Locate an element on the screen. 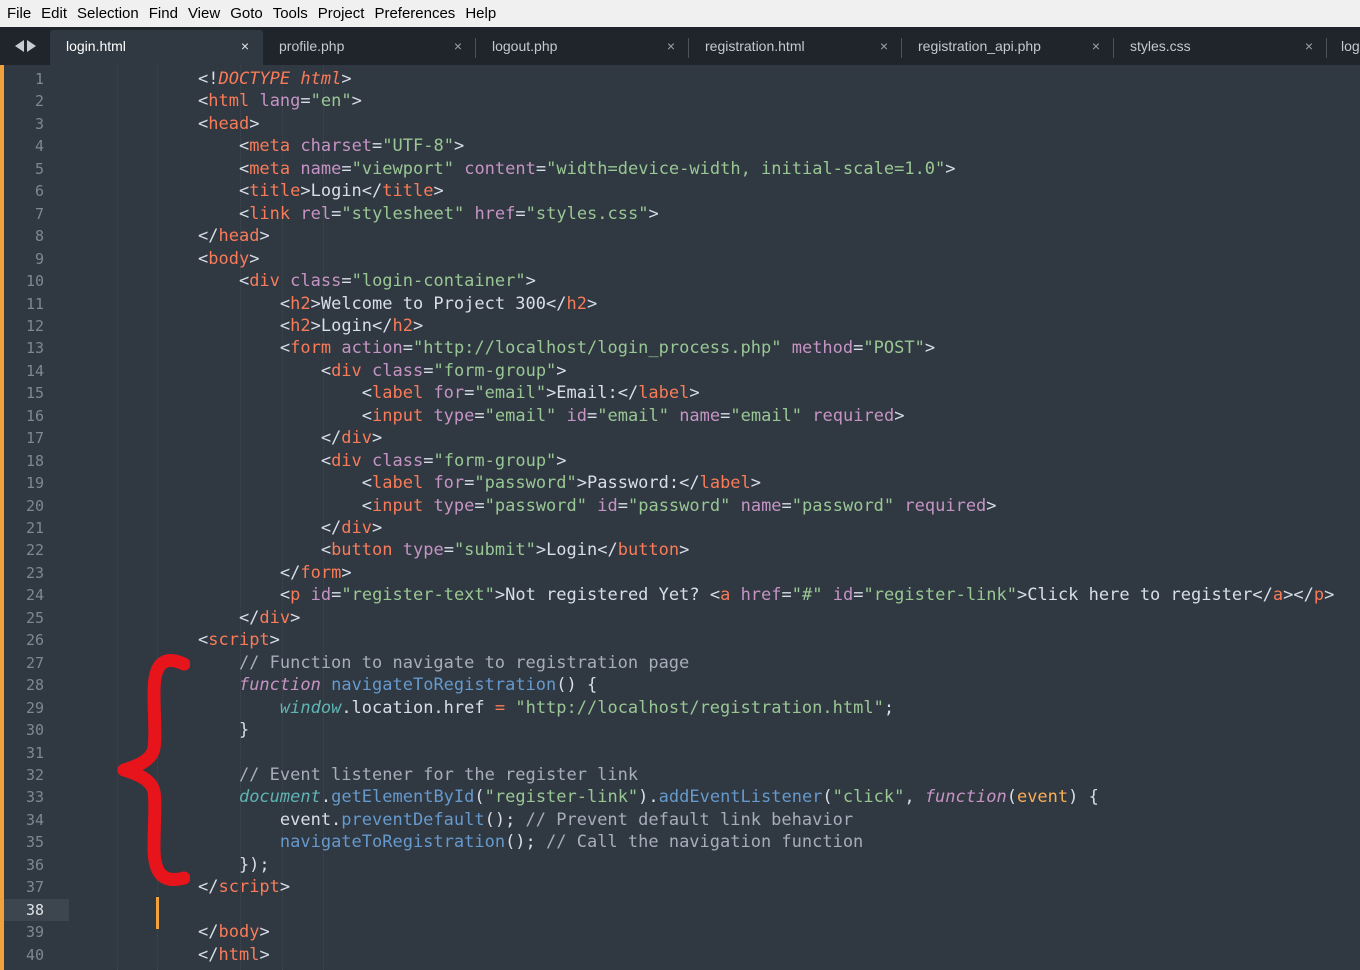 The width and height of the screenshot is (1360, 970). code-line: </head> is located at coordinates (234, 236).